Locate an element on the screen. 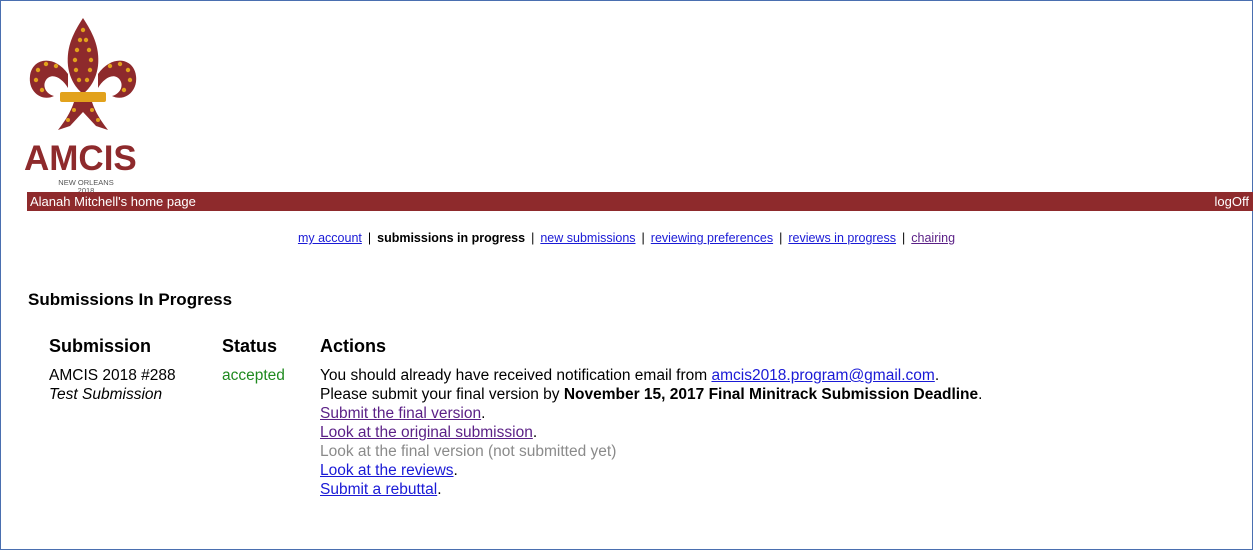 Image resolution: width=1253 pixels, height=550 pixels. nav-chairing: chairing is located at coordinates (933, 238).